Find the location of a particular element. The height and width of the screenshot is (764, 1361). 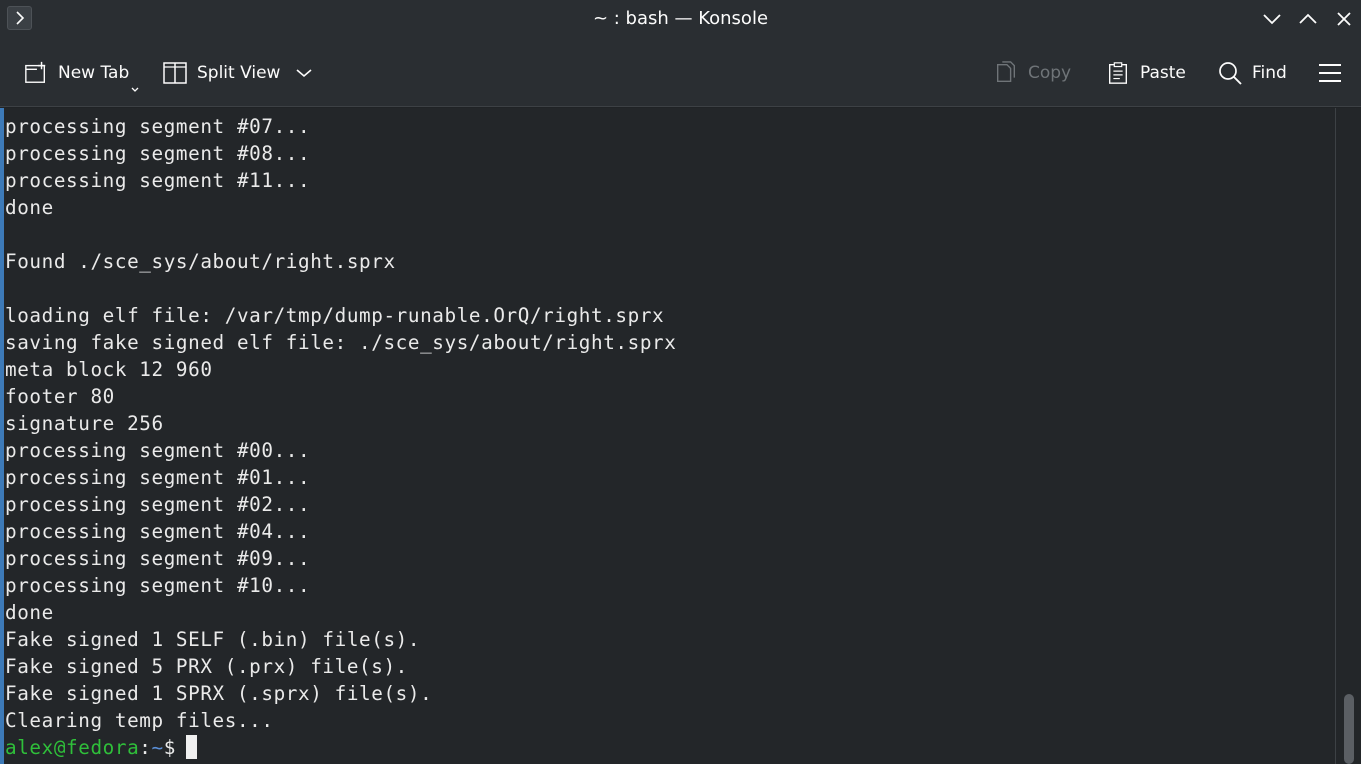

close-button is located at coordinates (1344, 19).